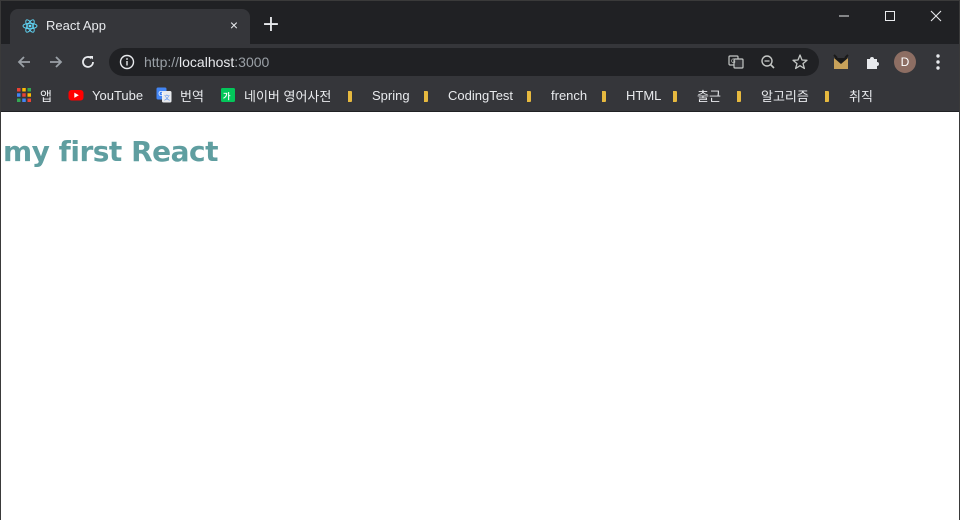  Describe the element at coordinates (480, 22) in the screenshot. I see `tab-strip: React App × +` at that location.